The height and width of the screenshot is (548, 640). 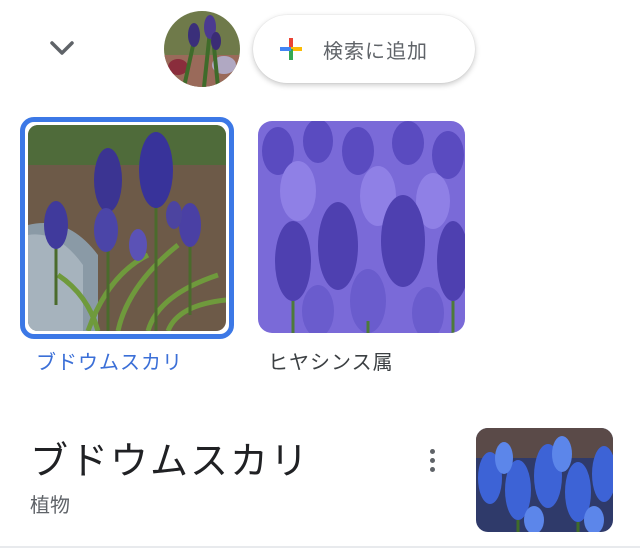 I want to click on result-card-muscari-genus, so click(x=361, y=227).